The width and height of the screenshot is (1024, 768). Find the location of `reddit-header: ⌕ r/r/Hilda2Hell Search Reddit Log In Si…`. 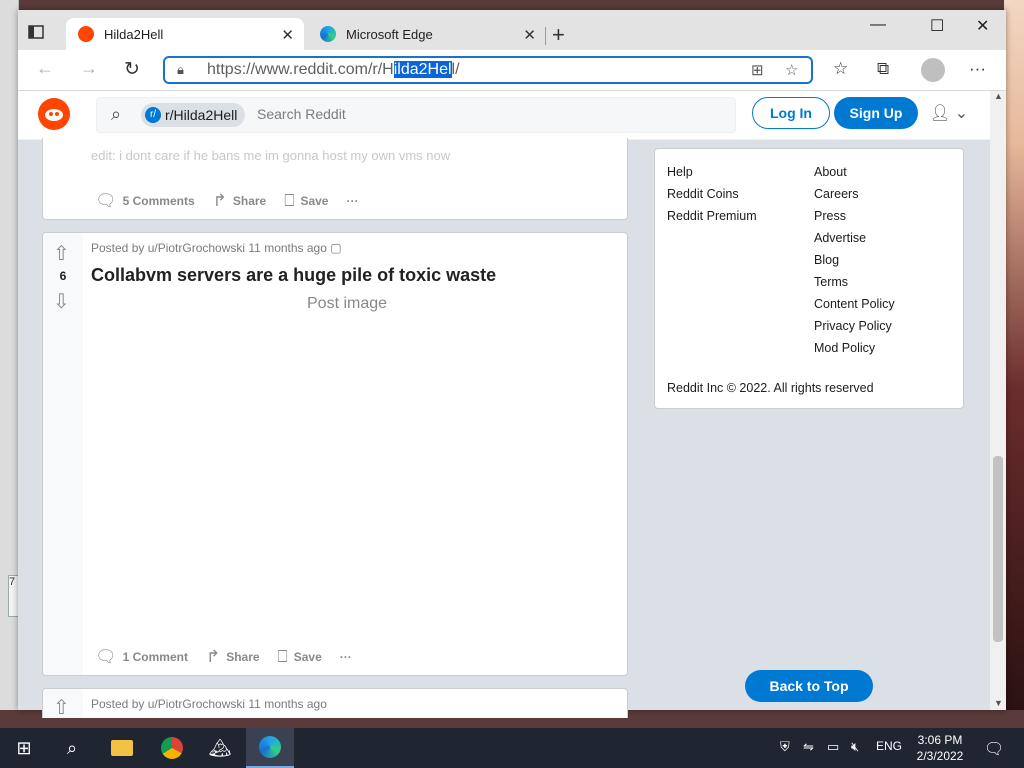

reddit-header: ⌕ r/r/Hilda2Hell Search Reddit Log In Si… is located at coordinates (504, 115).